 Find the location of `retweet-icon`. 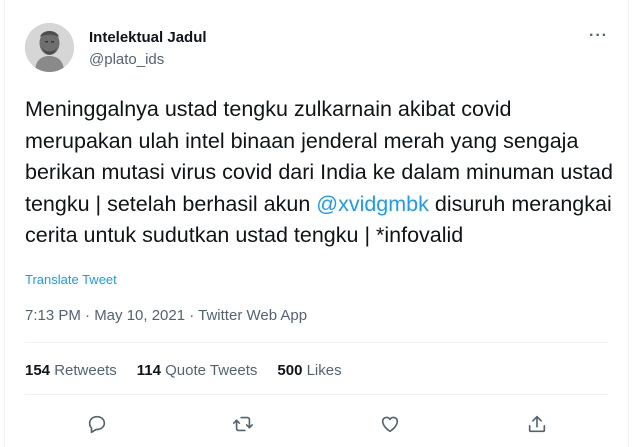

retweet-icon is located at coordinates (243, 424).